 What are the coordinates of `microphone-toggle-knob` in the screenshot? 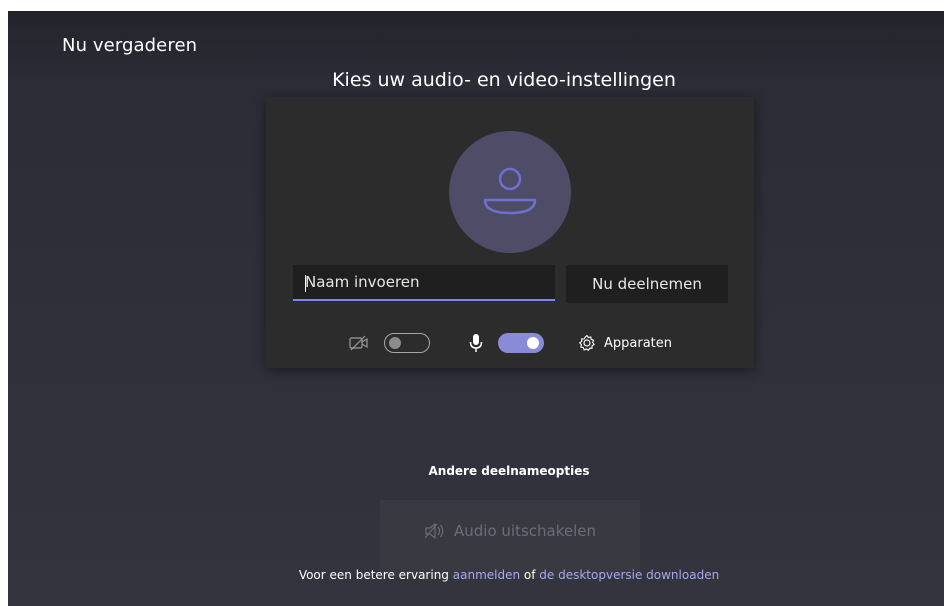 It's located at (533, 343).